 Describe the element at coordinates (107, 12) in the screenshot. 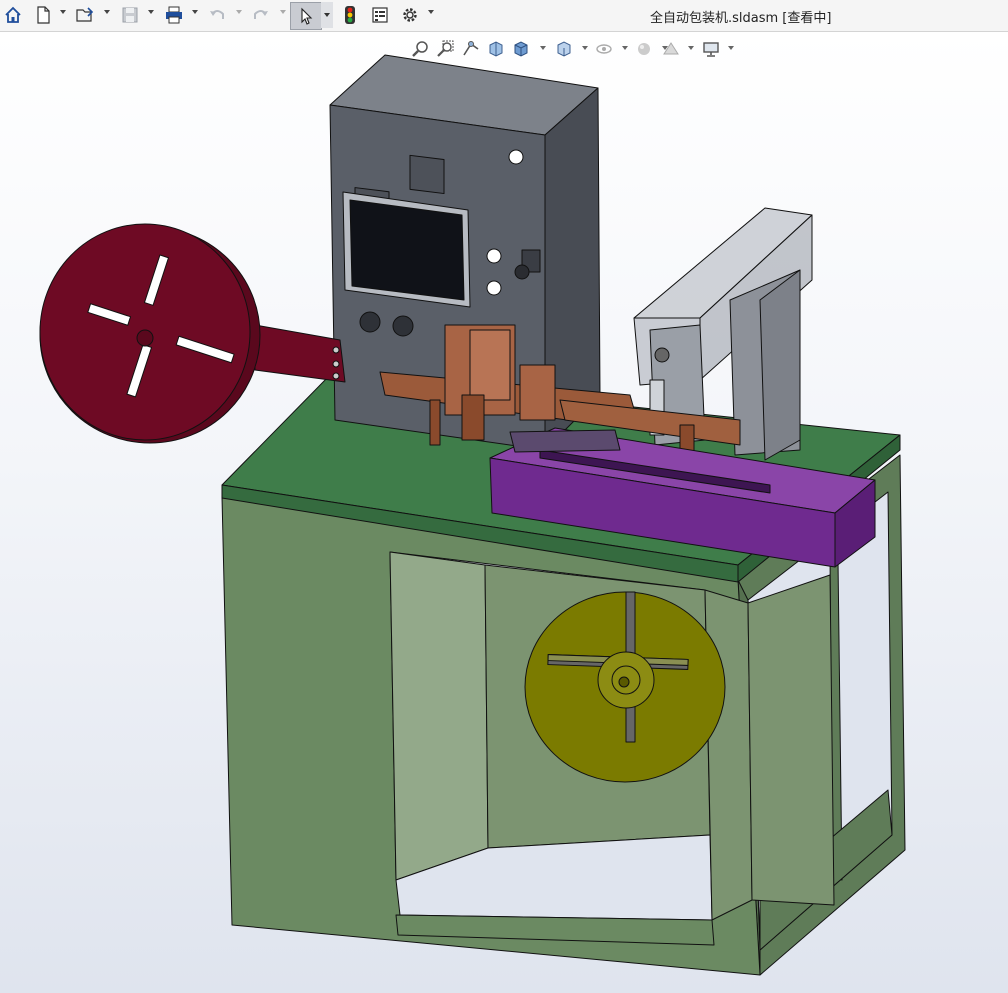

I see `open-dropdown-icon` at that location.